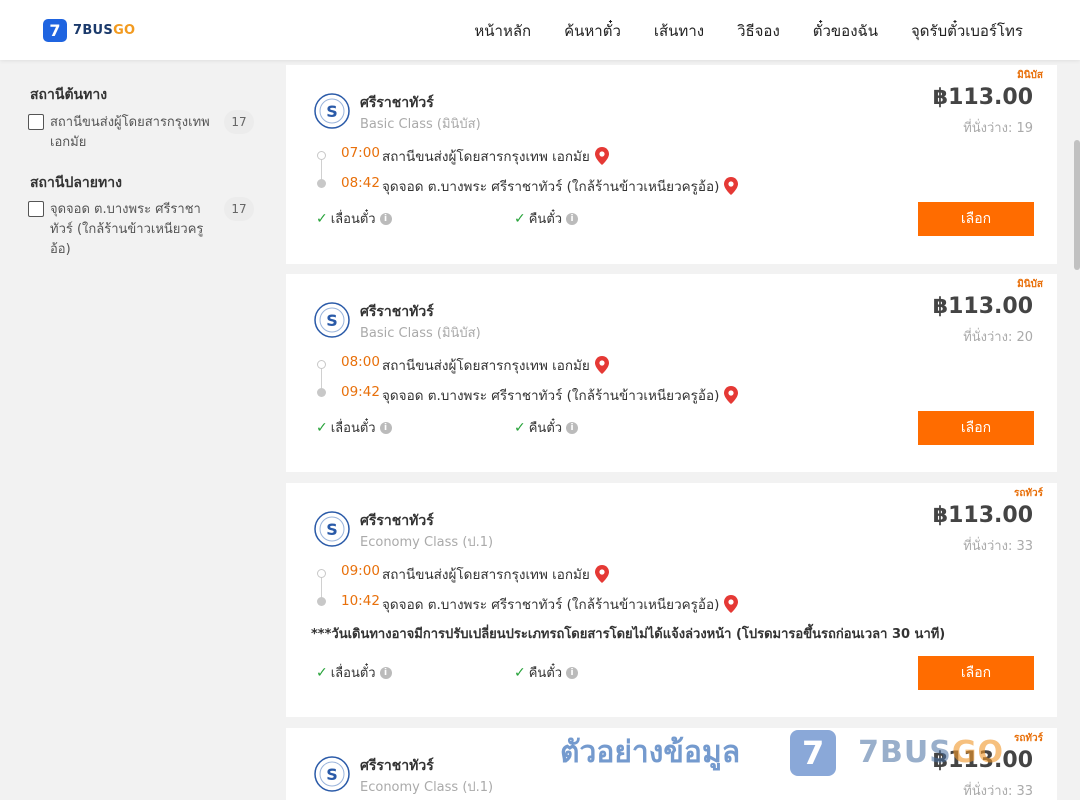 Image resolution: width=1080 pixels, height=800 pixels. I want to click on depart-time: 07:00, so click(360, 153).